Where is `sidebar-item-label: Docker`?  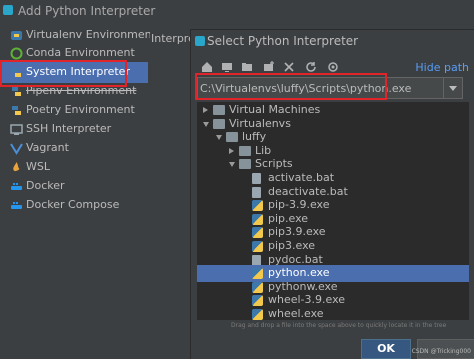
sidebar-item-label: Docker is located at coordinates (45, 185).